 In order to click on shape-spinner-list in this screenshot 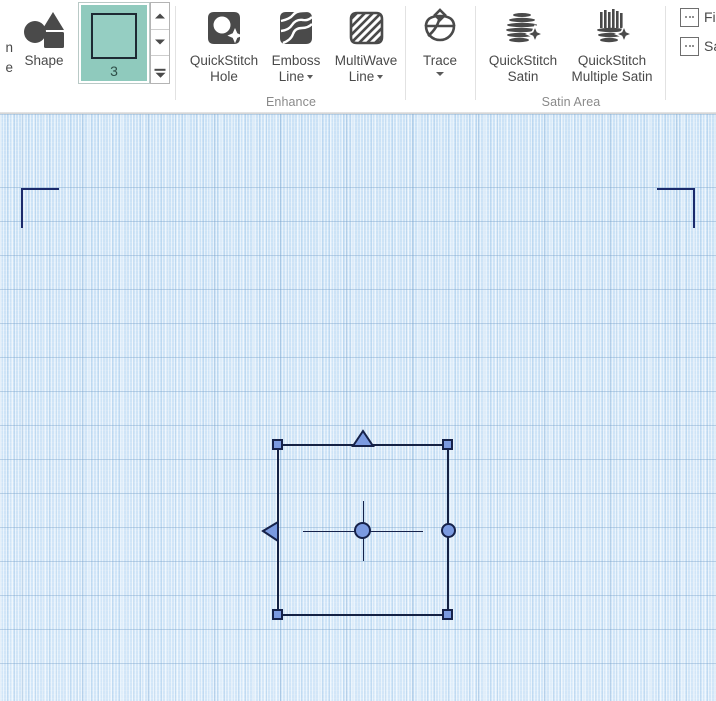, I will do `click(160, 69)`.